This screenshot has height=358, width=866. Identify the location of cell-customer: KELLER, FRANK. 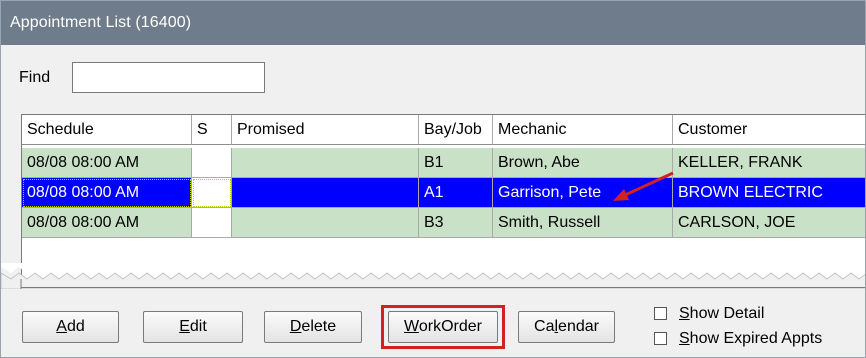
(769, 163).